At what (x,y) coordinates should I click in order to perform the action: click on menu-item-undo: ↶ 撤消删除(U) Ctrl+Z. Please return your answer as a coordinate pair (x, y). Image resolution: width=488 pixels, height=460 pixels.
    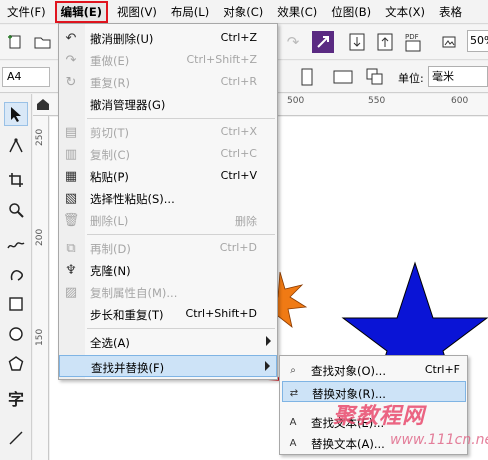
    Looking at the image, I should click on (168, 38).